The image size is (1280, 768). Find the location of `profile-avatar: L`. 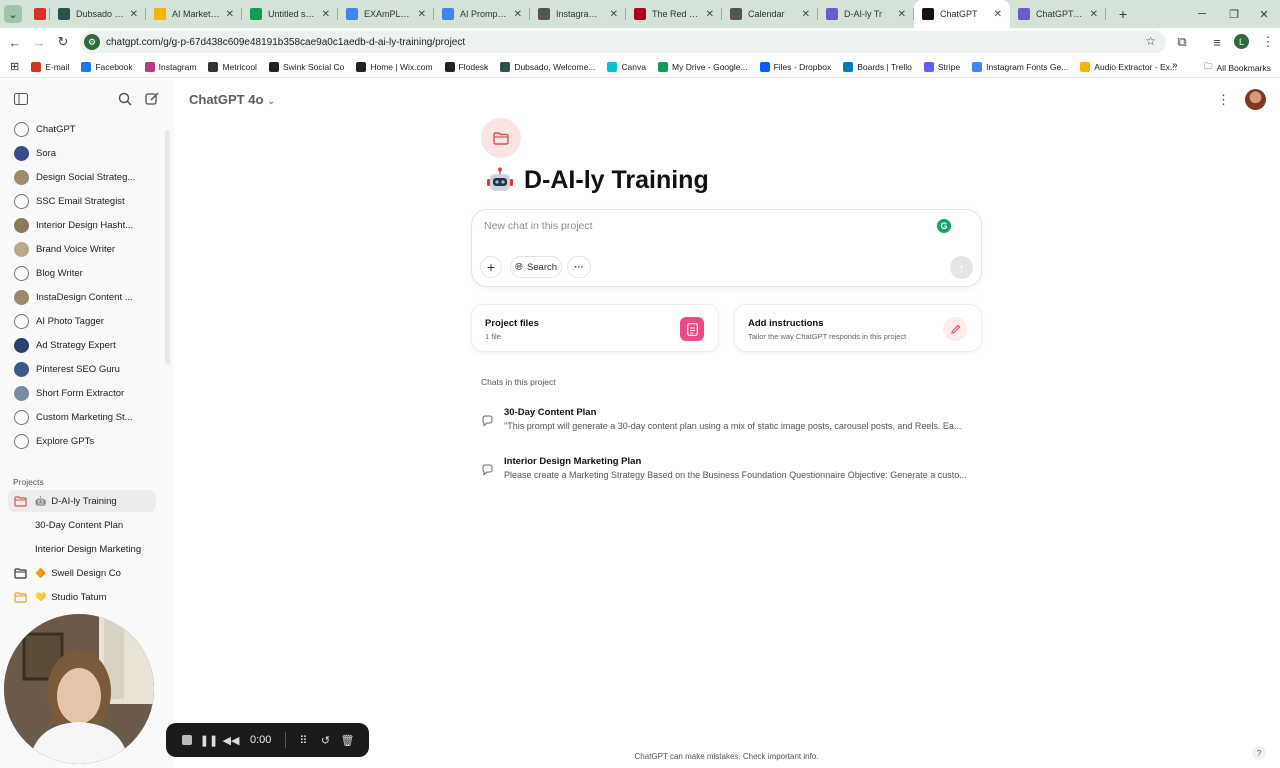

profile-avatar: L is located at coordinates (1241, 41).